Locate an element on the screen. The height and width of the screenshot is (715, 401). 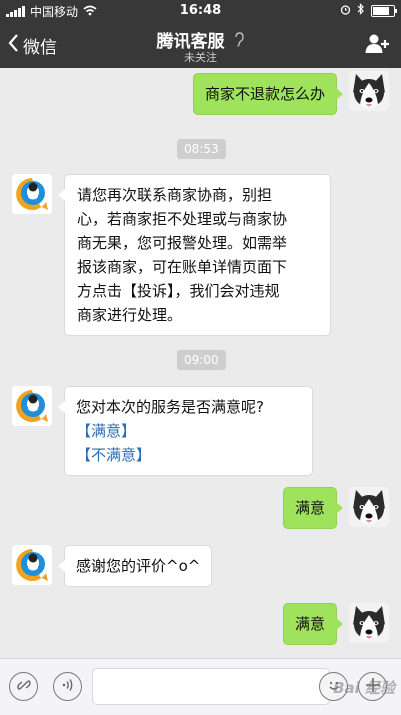
message-line: 商无果，您可报警处理。如需举 is located at coordinates (182, 243).